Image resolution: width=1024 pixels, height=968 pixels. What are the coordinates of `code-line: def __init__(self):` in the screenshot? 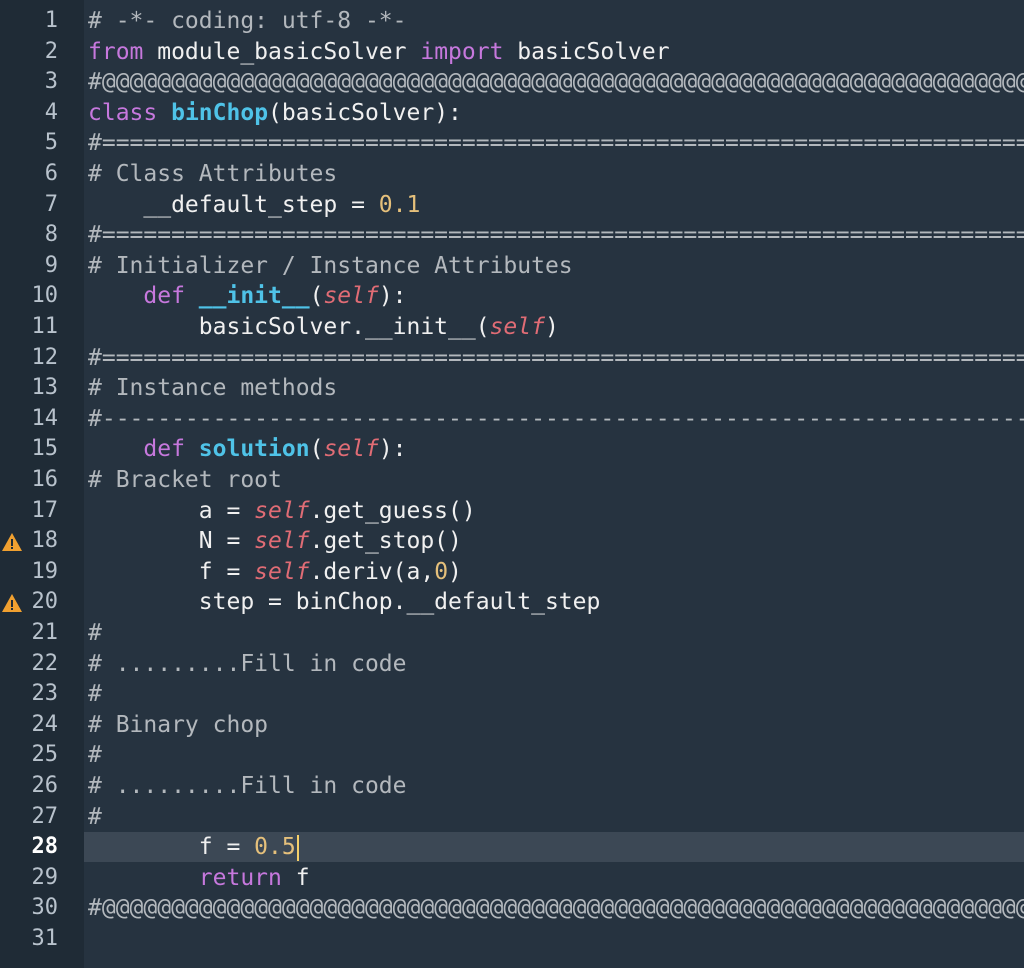 It's located at (554, 296).